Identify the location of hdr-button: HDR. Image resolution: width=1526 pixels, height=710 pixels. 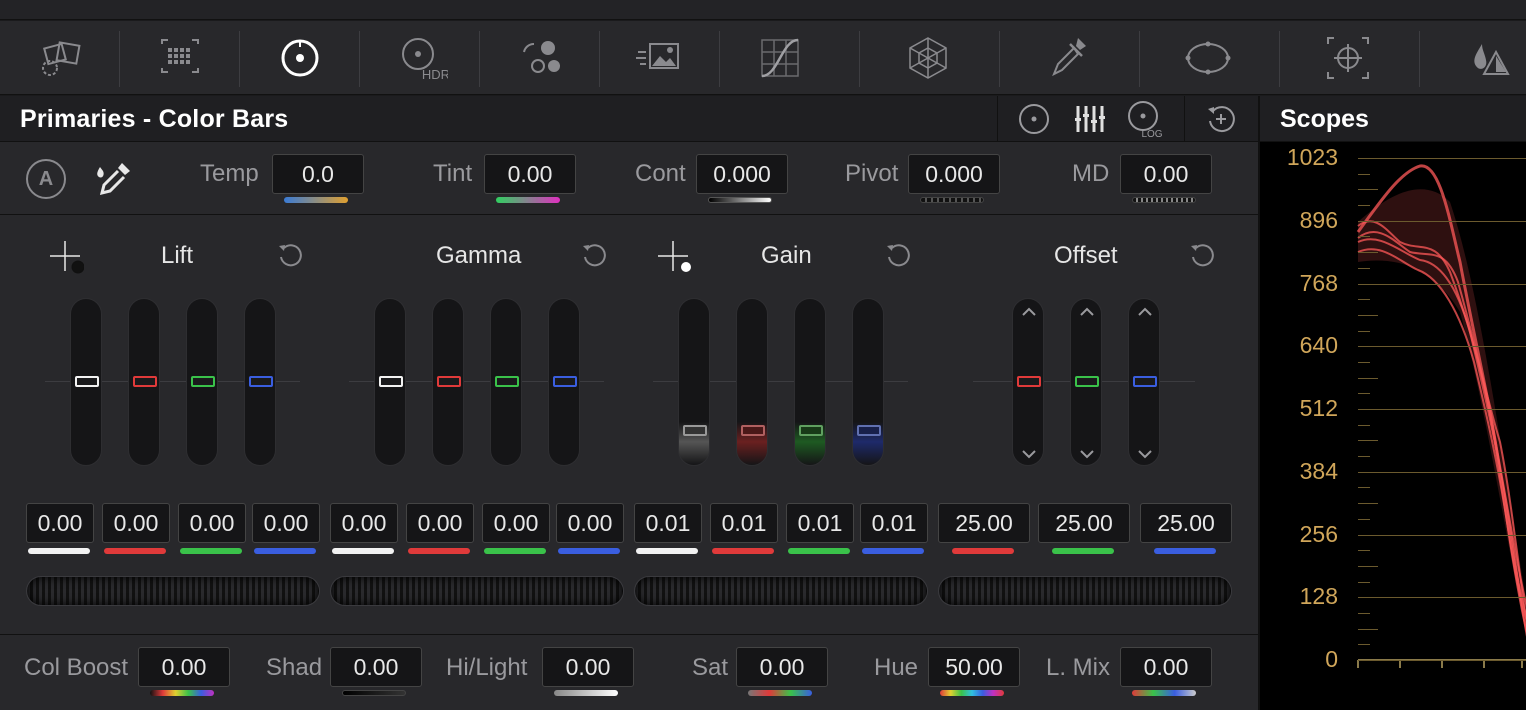
(420, 58).